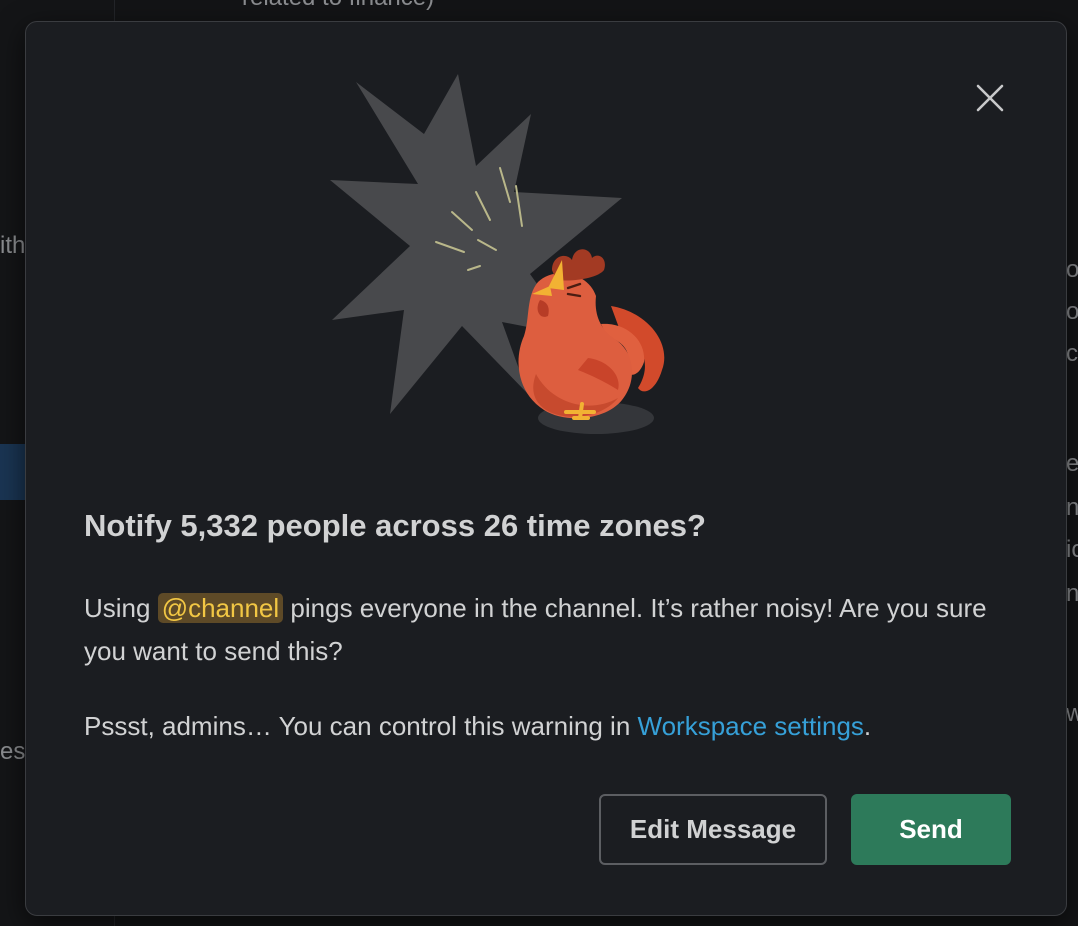  What do you see at coordinates (497, 254) in the screenshot?
I see `rooster-illustration` at bounding box center [497, 254].